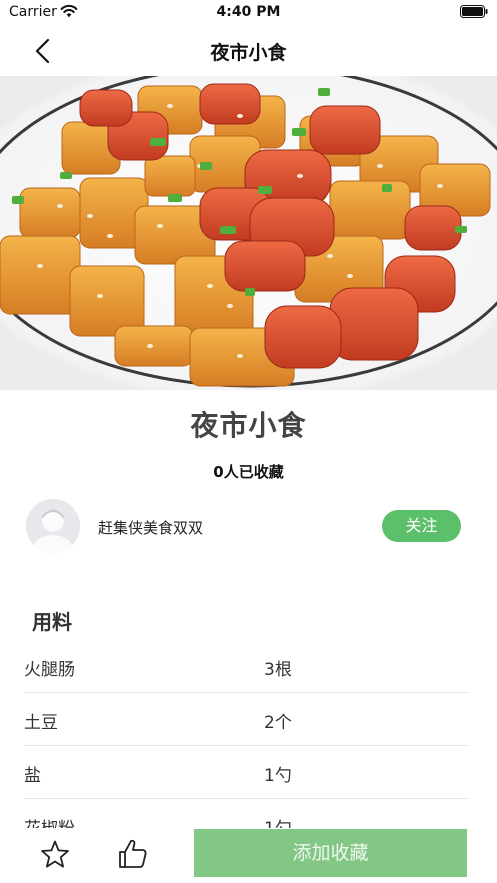  I want to click on back-button, so click(42, 51).